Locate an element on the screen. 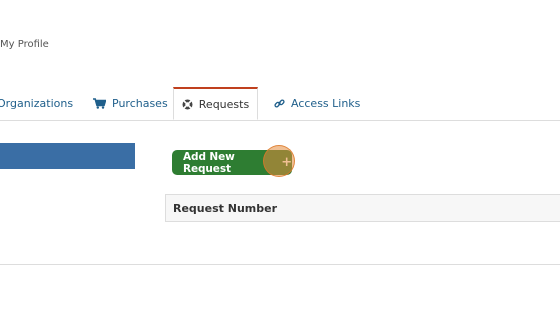 This screenshot has width=560, height=315. tab-organizations: Organizations is located at coordinates (36, 103).